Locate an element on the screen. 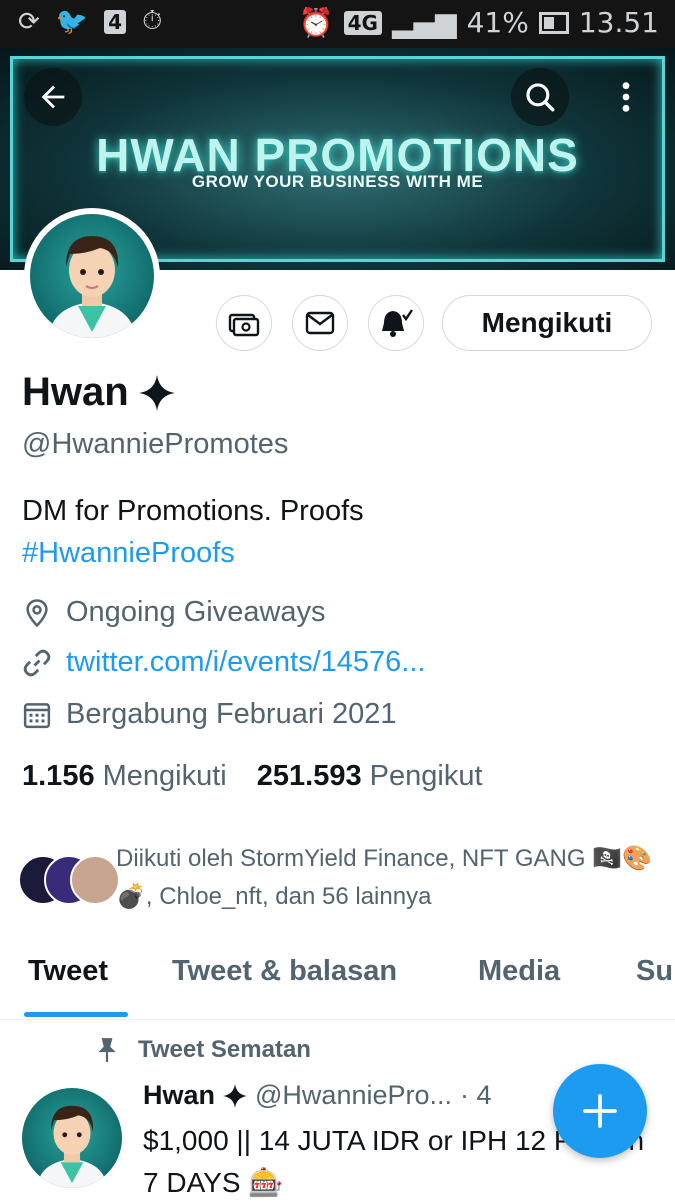 This screenshot has width=675, height=1204. bio-hashtag-link: #HwannieProofs is located at coordinates (193, 553).